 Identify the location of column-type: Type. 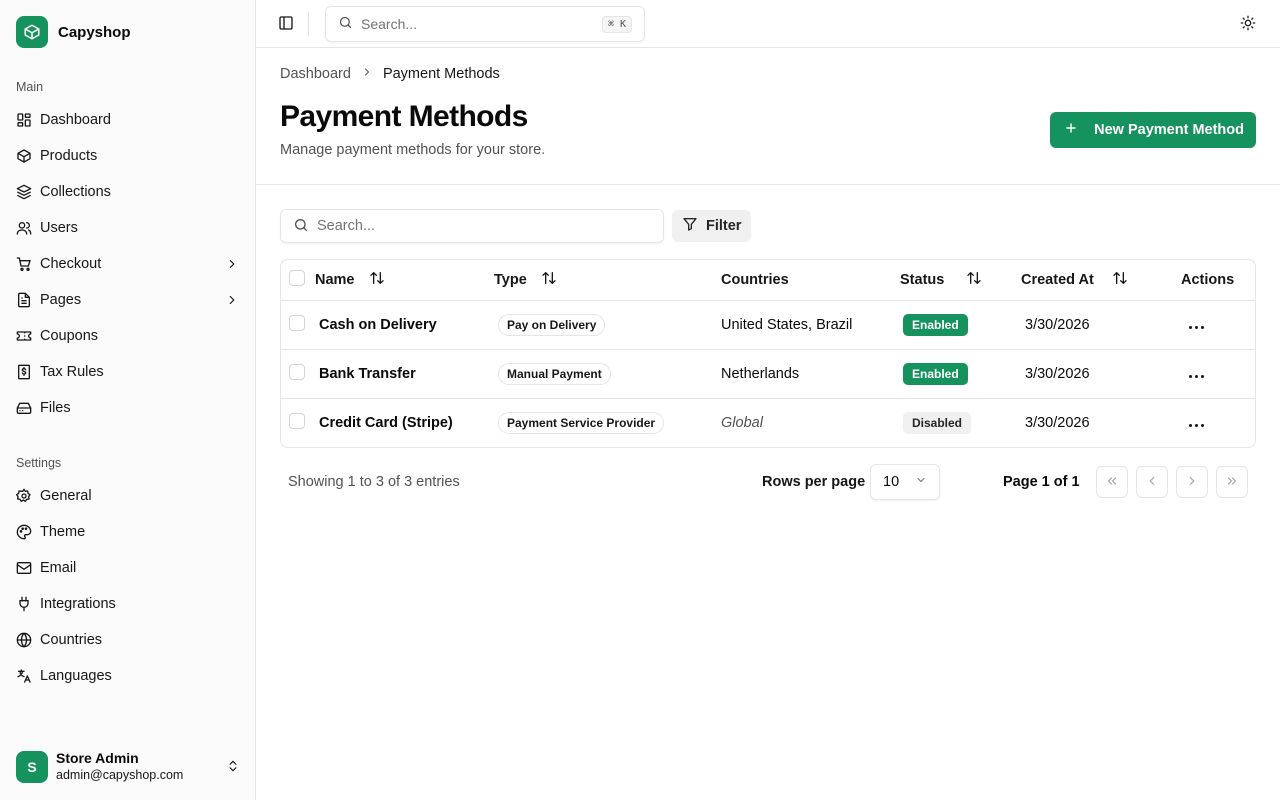
(607, 280).